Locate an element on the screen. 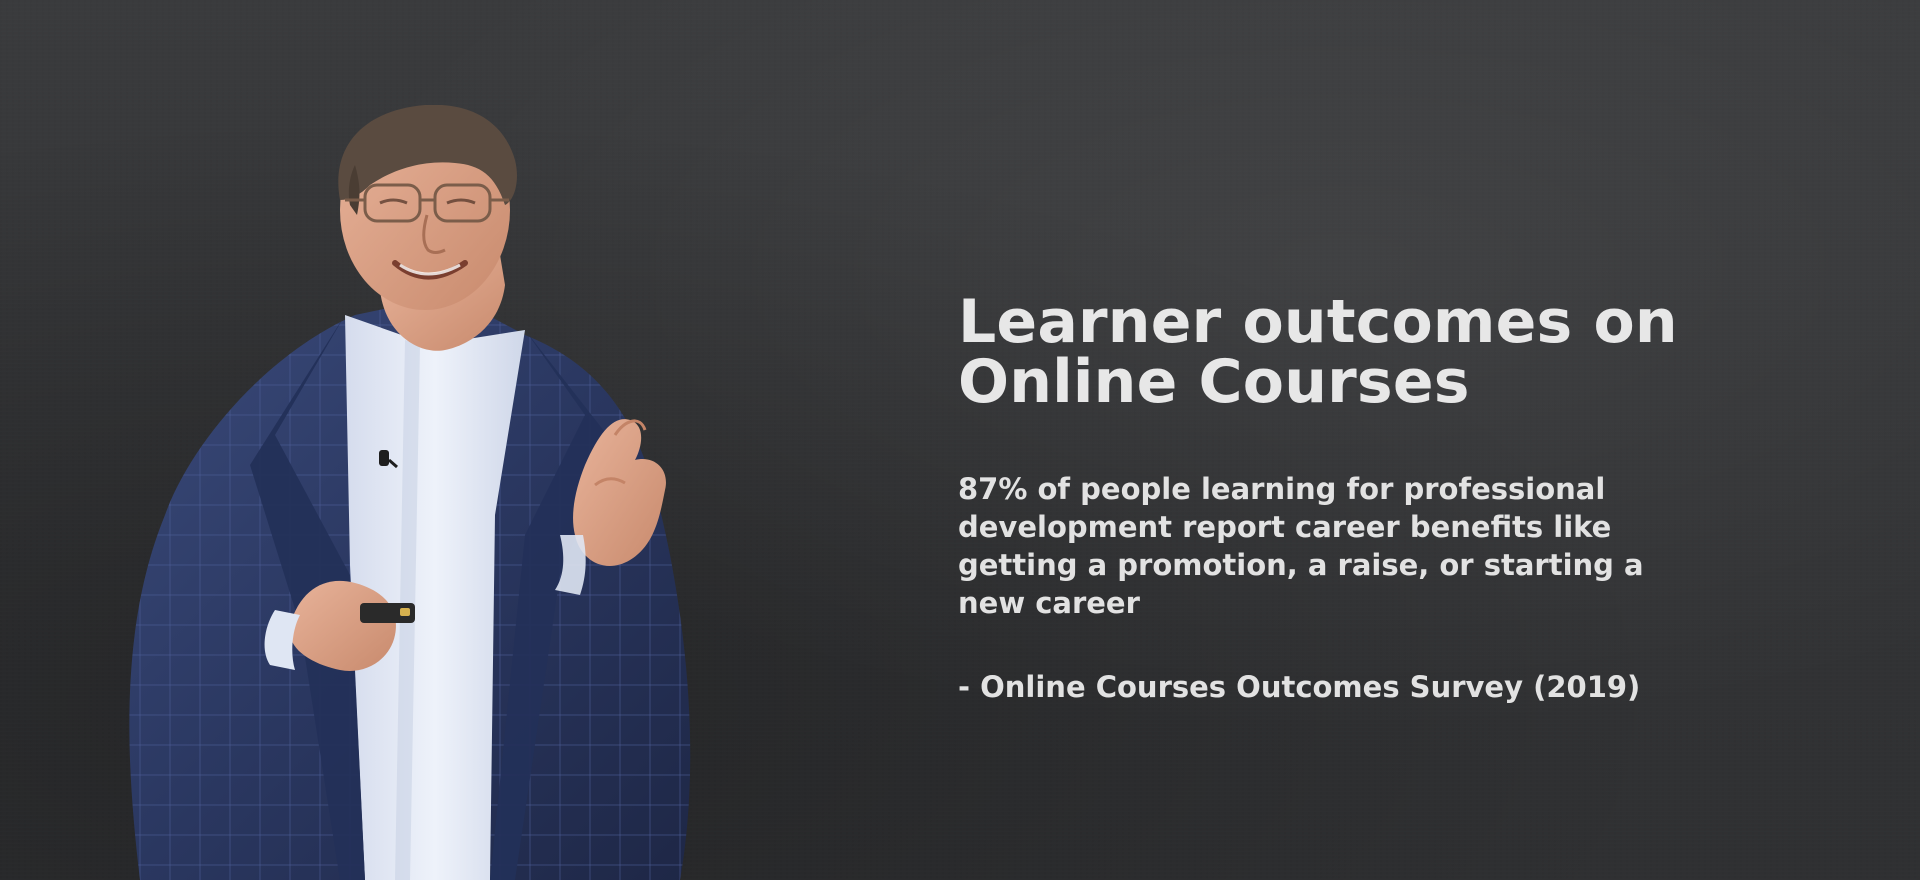  source-citation: - Online Courses Outcomes Survey (2019) is located at coordinates (1299, 687).